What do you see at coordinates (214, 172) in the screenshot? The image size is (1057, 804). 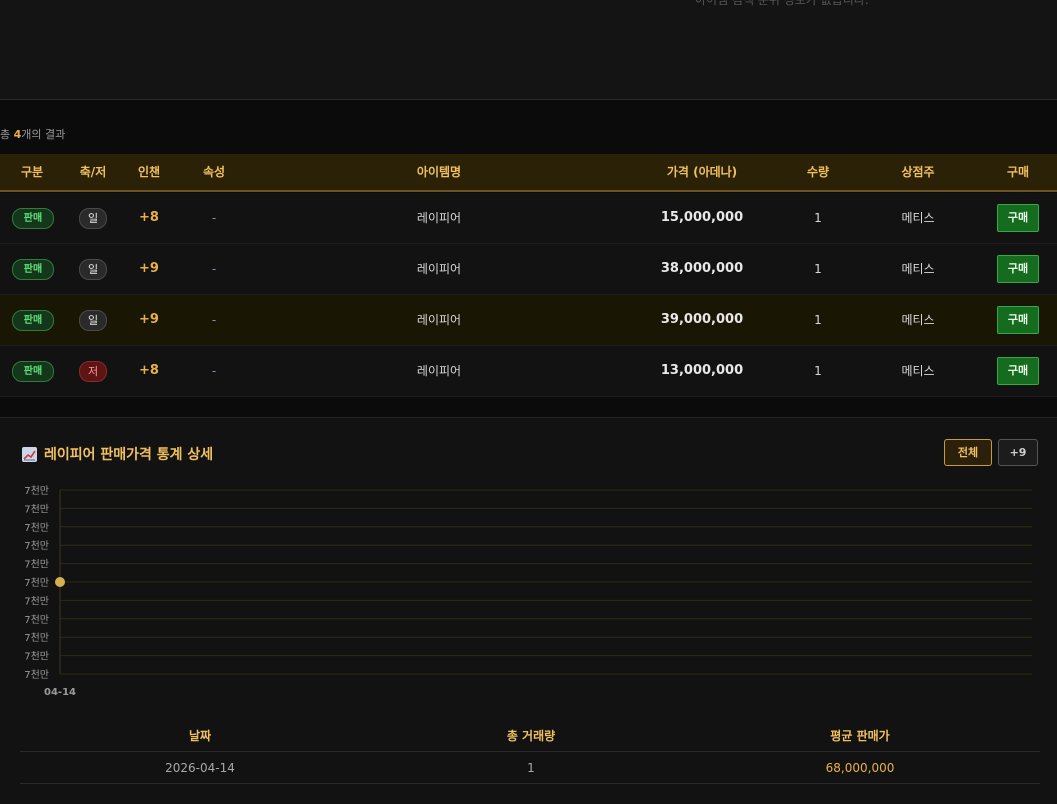 I see `header-attribute: 속성` at bounding box center [214, 172].